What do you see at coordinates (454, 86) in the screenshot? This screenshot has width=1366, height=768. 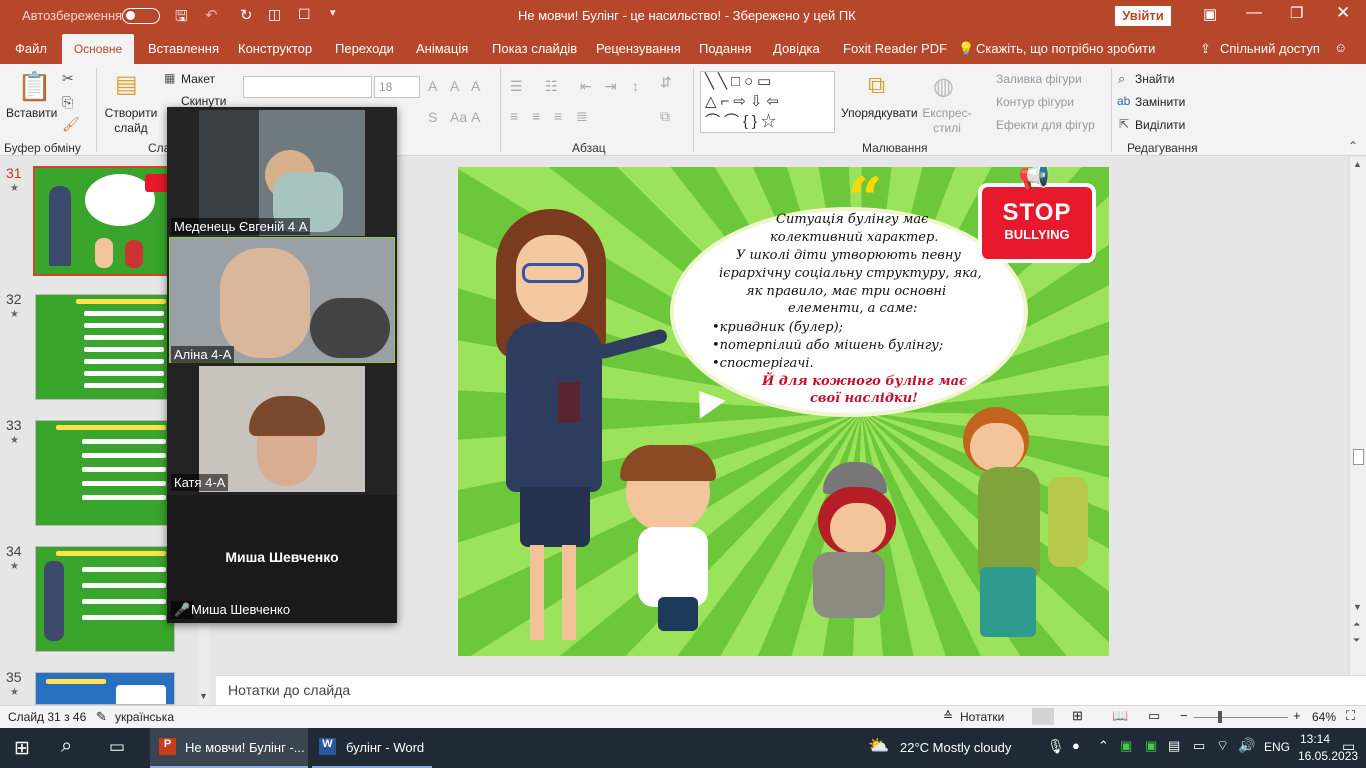 I see `shrink-font-icon: A` at bounding box center [454, 86].